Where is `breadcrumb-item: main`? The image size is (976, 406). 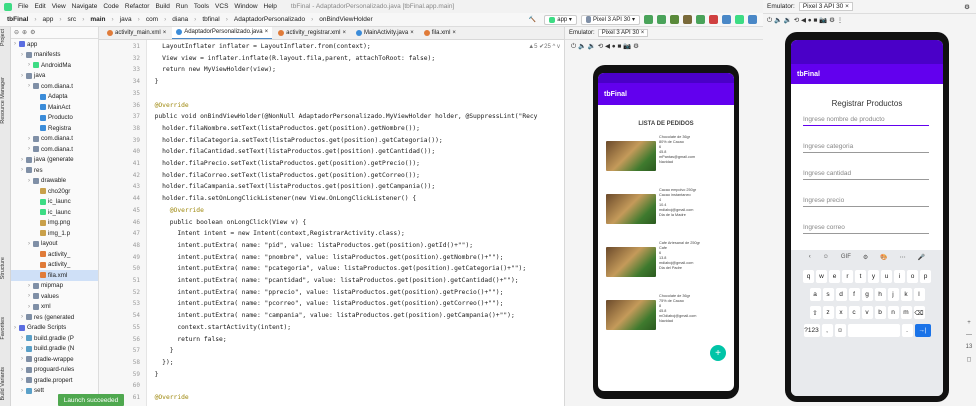
breadcrumb-item: main is located at coordinates (97, 19).